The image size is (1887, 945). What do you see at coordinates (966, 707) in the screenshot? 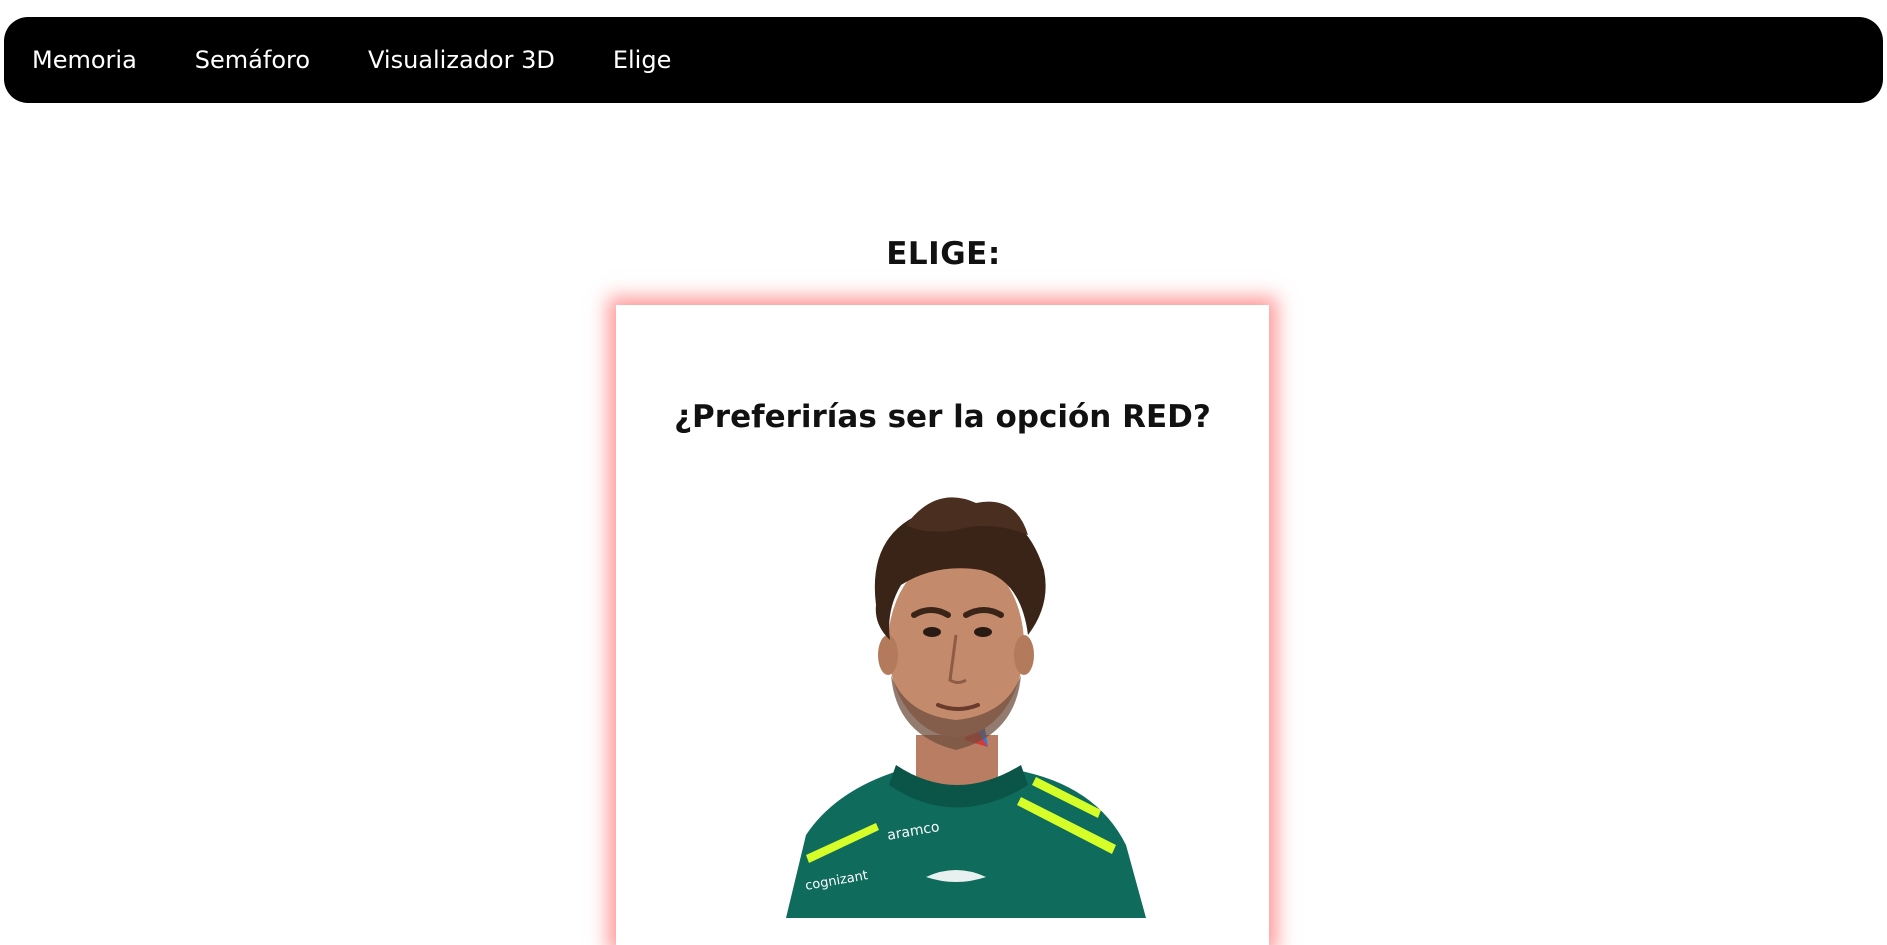
I see `driver-portrait-illustration: aramco cognizant` at bounding box center [966, 707].